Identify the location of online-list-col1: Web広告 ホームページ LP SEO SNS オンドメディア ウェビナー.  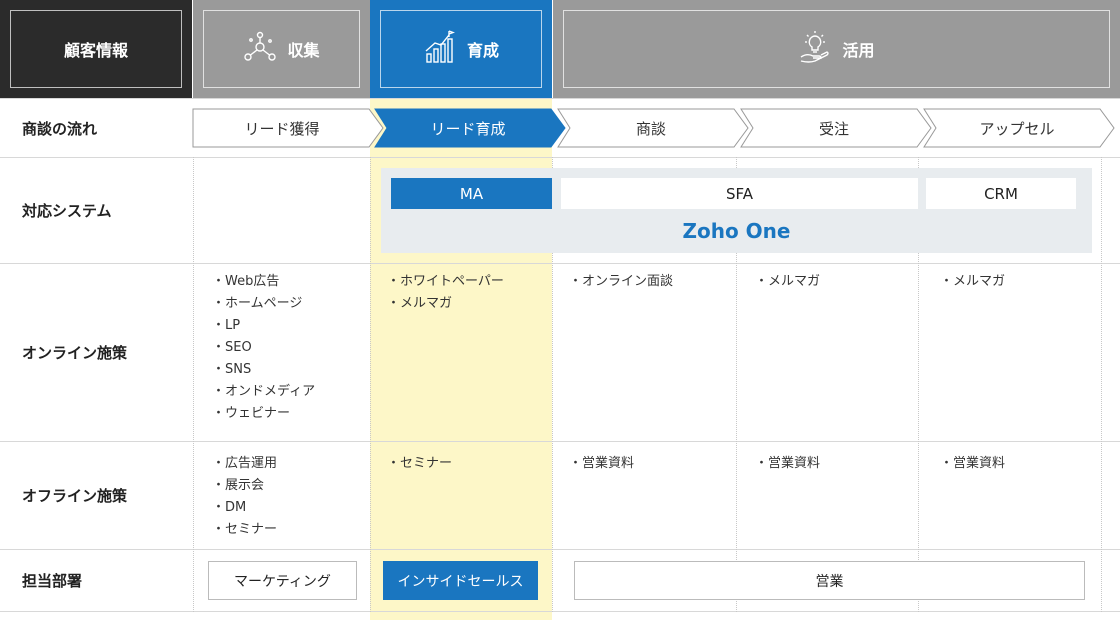
(289, 348).